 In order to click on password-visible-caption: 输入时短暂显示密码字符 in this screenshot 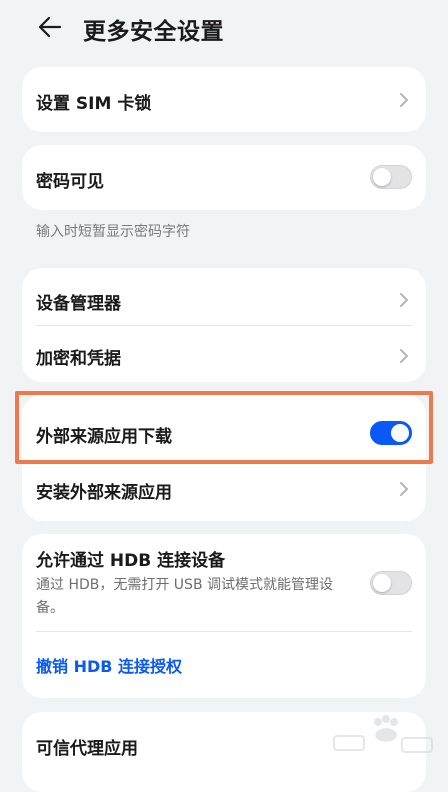, I will do `click(113, 232)`.